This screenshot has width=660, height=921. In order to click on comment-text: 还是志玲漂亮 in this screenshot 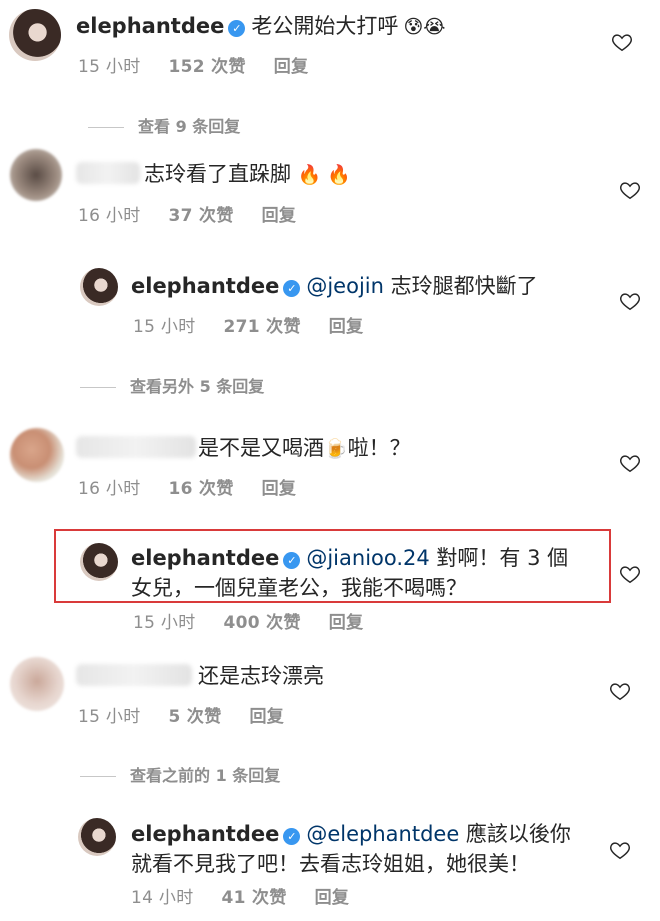, I will do `click(261, 676)`.